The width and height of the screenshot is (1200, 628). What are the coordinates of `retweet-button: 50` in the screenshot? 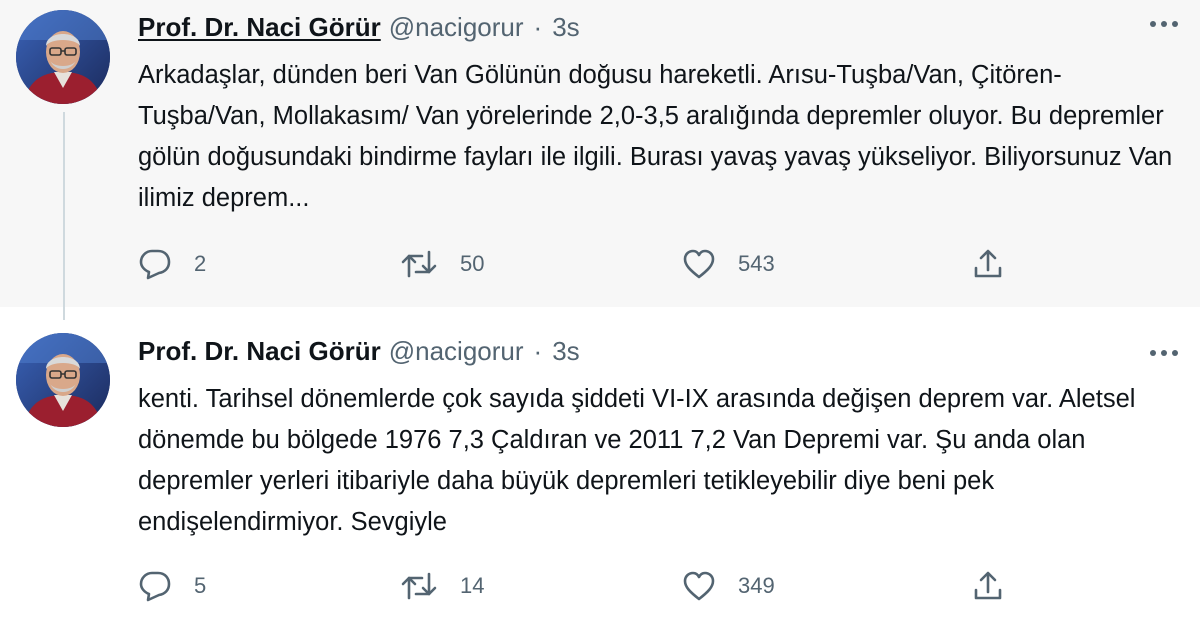 It's located at (442, 264).